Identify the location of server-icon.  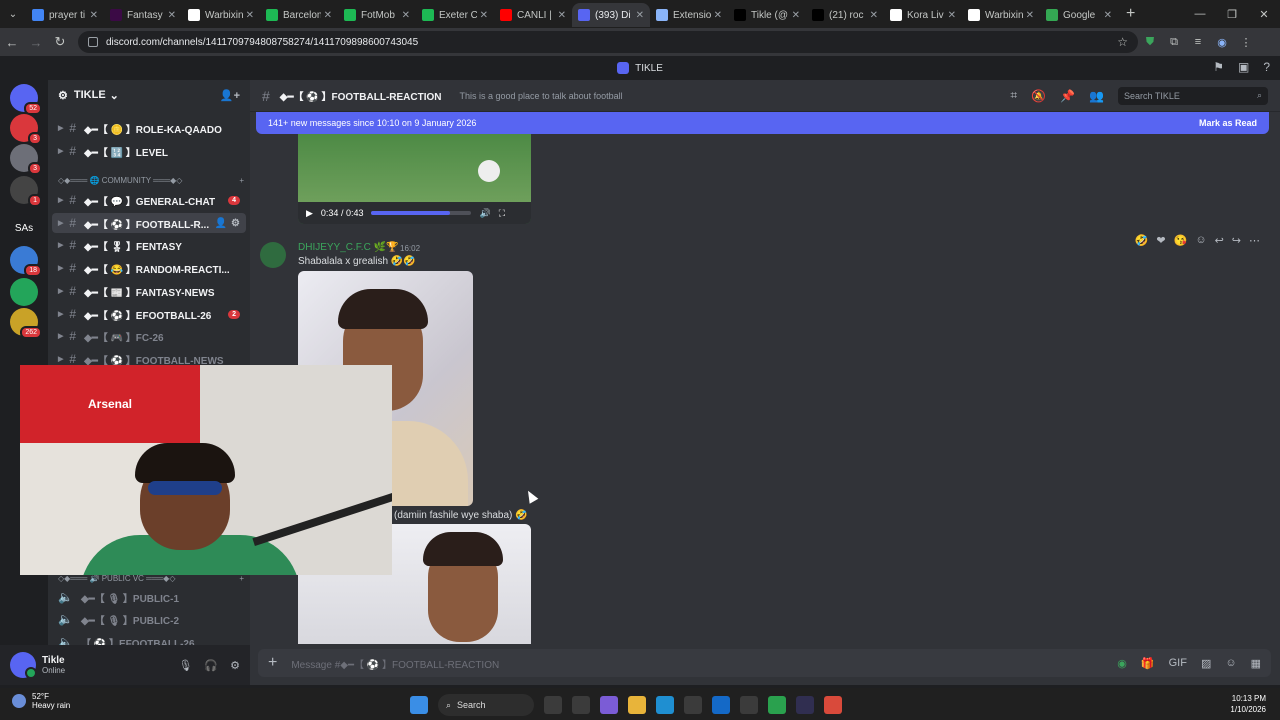
(24, 292).